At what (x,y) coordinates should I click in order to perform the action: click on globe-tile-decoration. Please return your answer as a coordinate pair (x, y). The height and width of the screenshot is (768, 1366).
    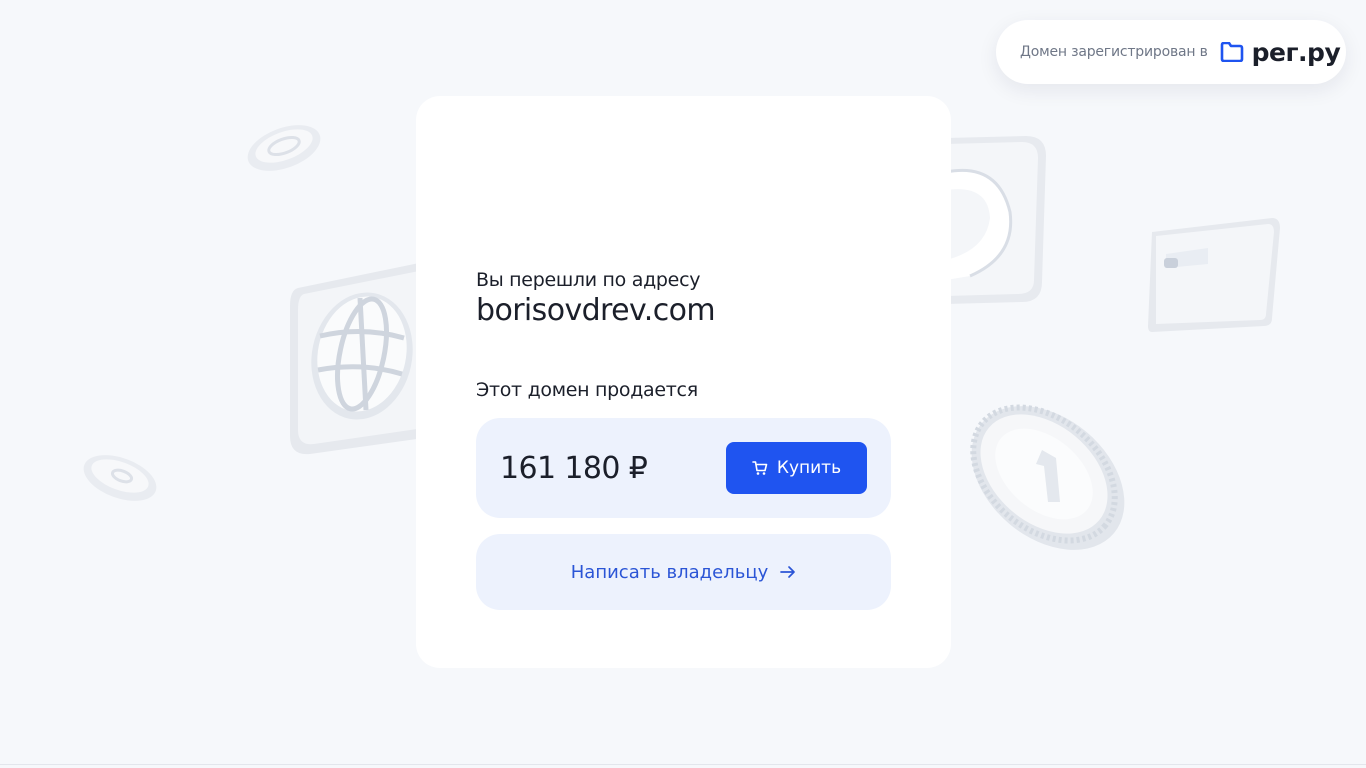
    Looking at the image, I should click on (357, 358).